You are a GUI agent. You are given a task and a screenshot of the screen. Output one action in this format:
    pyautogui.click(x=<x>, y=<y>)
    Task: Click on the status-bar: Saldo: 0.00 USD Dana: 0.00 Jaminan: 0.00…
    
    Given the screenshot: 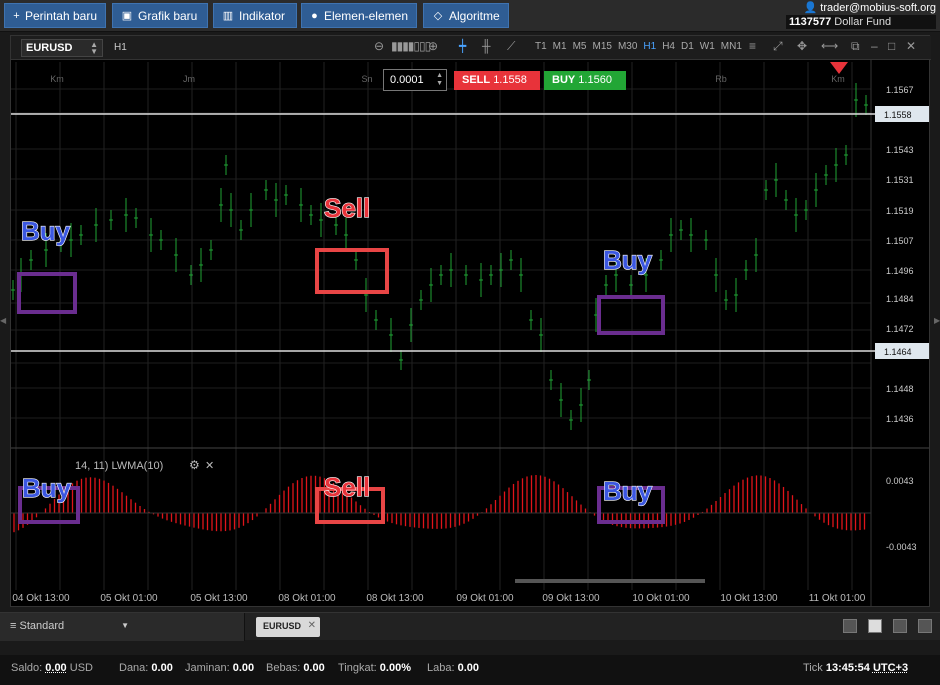 What is the action you would take?
    pyautogui.click(x=470, y=670)
    